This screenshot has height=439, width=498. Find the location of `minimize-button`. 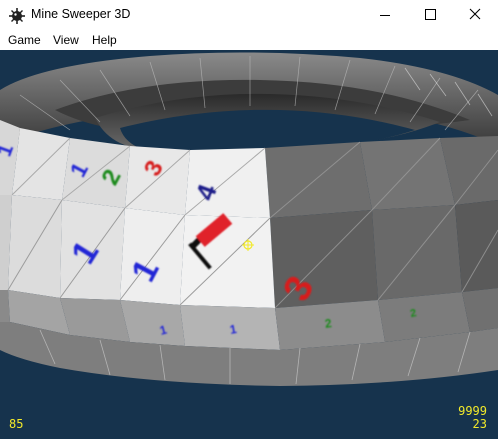

minimize-button is located at coordinates (385, 15).